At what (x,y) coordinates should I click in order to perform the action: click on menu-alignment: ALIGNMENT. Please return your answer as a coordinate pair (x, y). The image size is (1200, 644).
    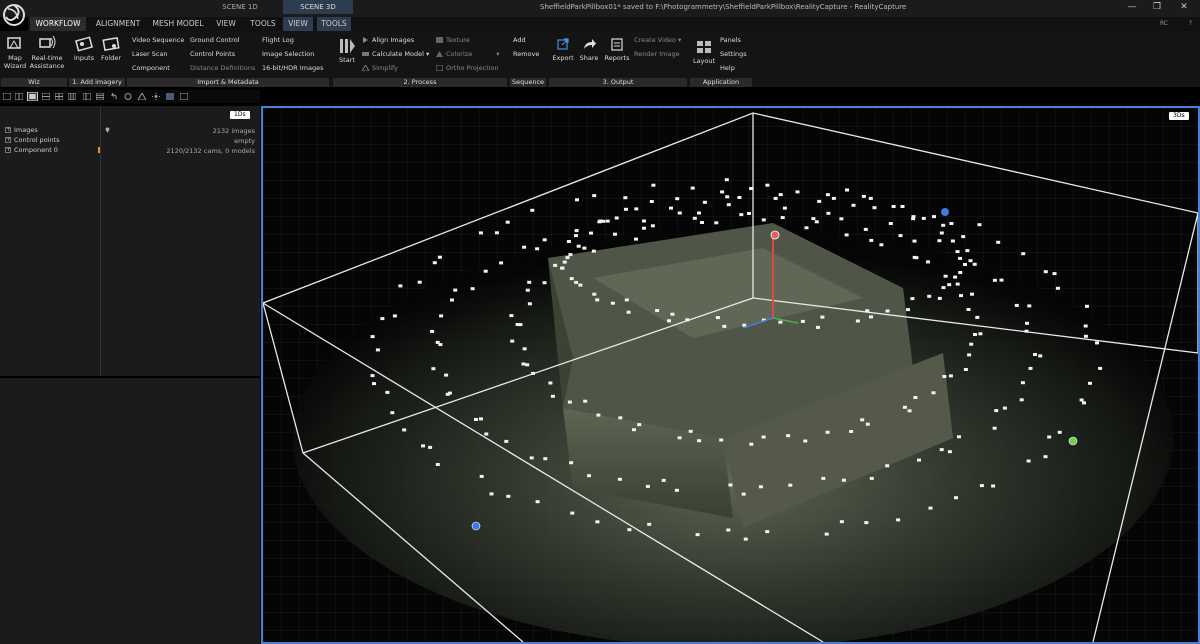
    Looking at the image, I should click on (118, 24).